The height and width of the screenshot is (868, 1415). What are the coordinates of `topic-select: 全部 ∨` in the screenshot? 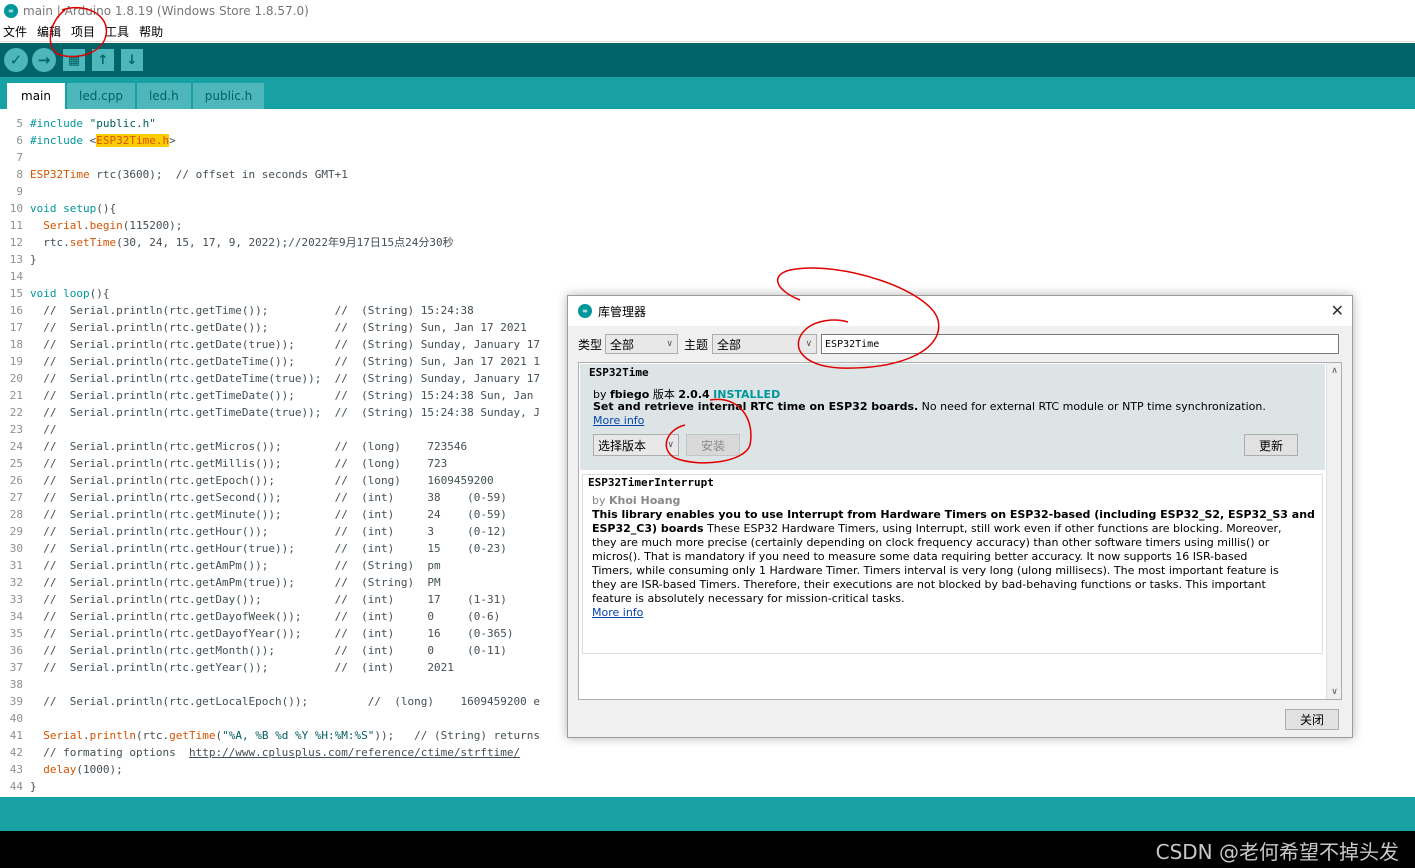 It's located at (765, 344).